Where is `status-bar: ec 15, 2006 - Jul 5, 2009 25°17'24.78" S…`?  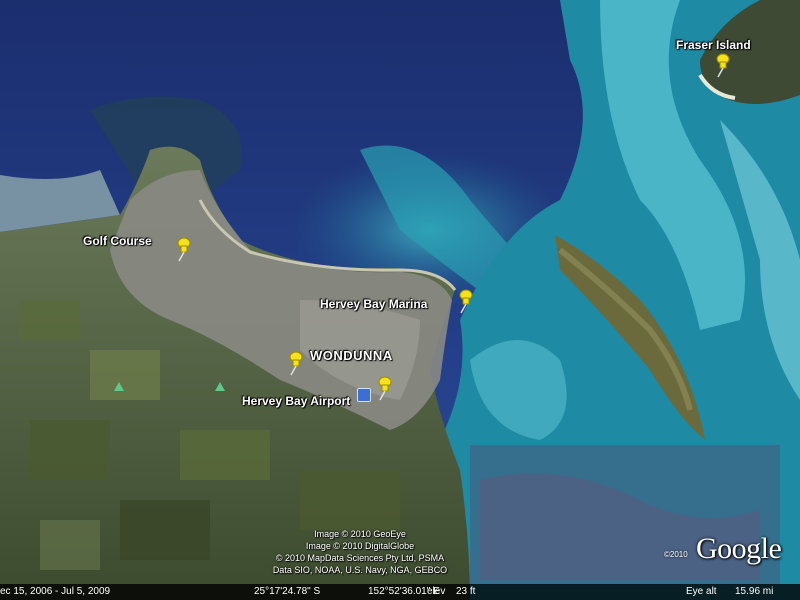
status-bar: ec 15, 2006 - Jul 5, 2009 25°17'24.78" S… is located at coordinates (400, 592).